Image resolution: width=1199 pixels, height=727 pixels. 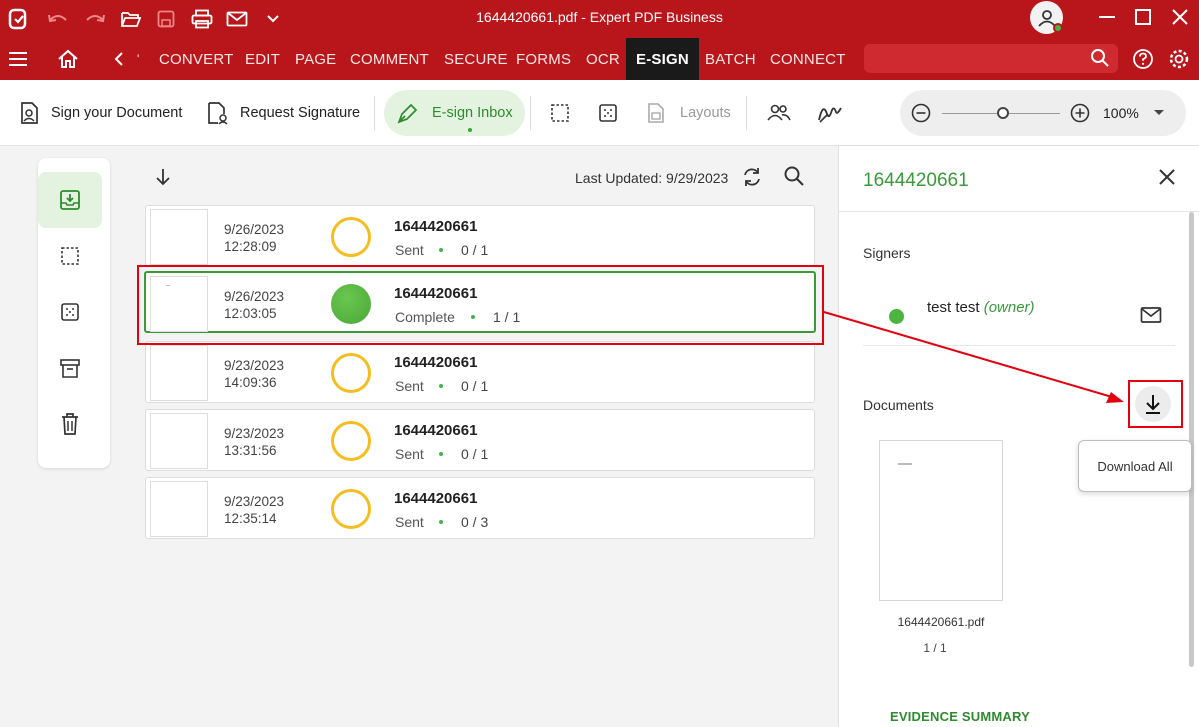 What do you see at coordinates (973, 357) in the screenshot?
I see `annotation-arrow` at bounding box center [973, 357].